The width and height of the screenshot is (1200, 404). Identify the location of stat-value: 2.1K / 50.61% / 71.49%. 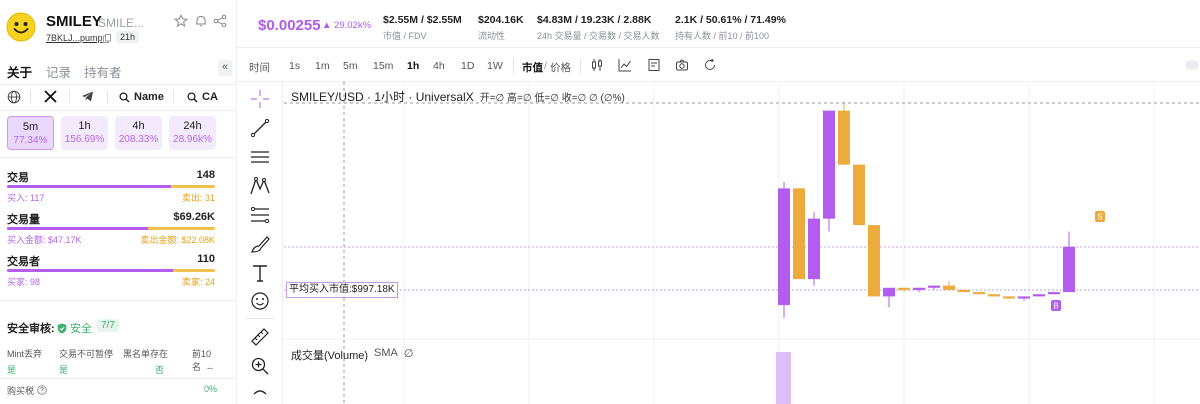
(730, 20).